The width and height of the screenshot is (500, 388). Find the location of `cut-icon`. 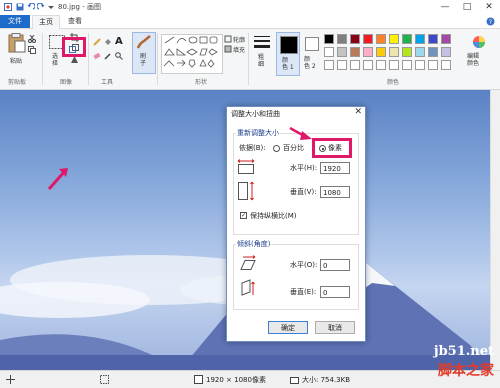

cut-icon is located at coordinates (32, 39).